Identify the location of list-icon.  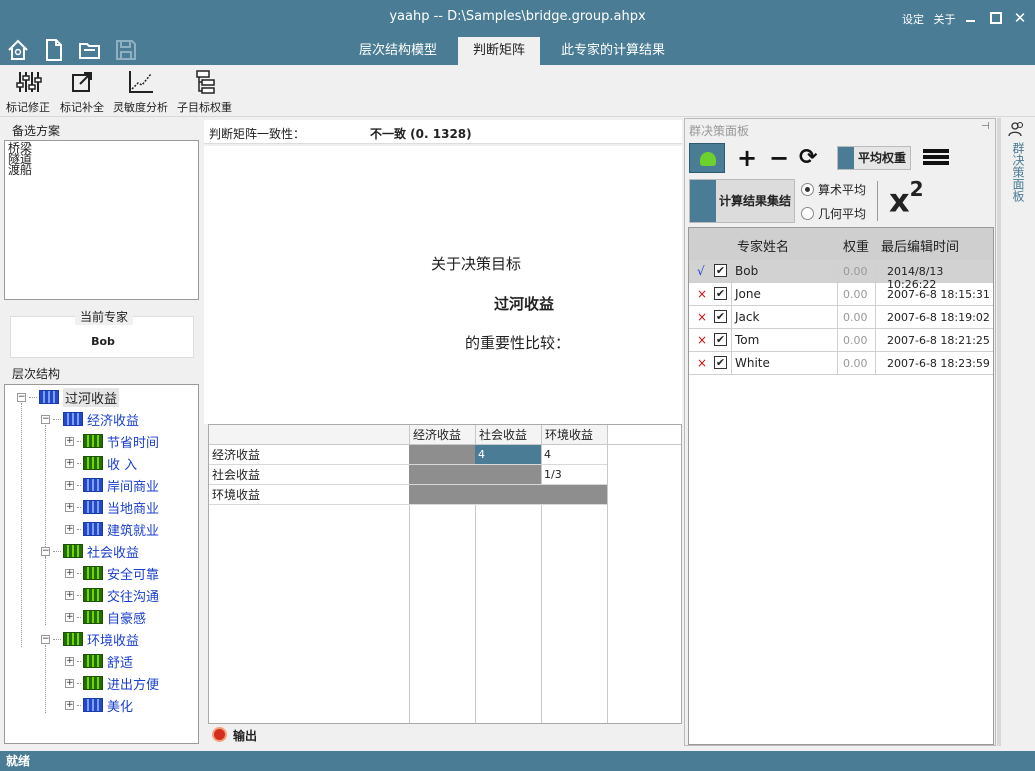
(936, 157).